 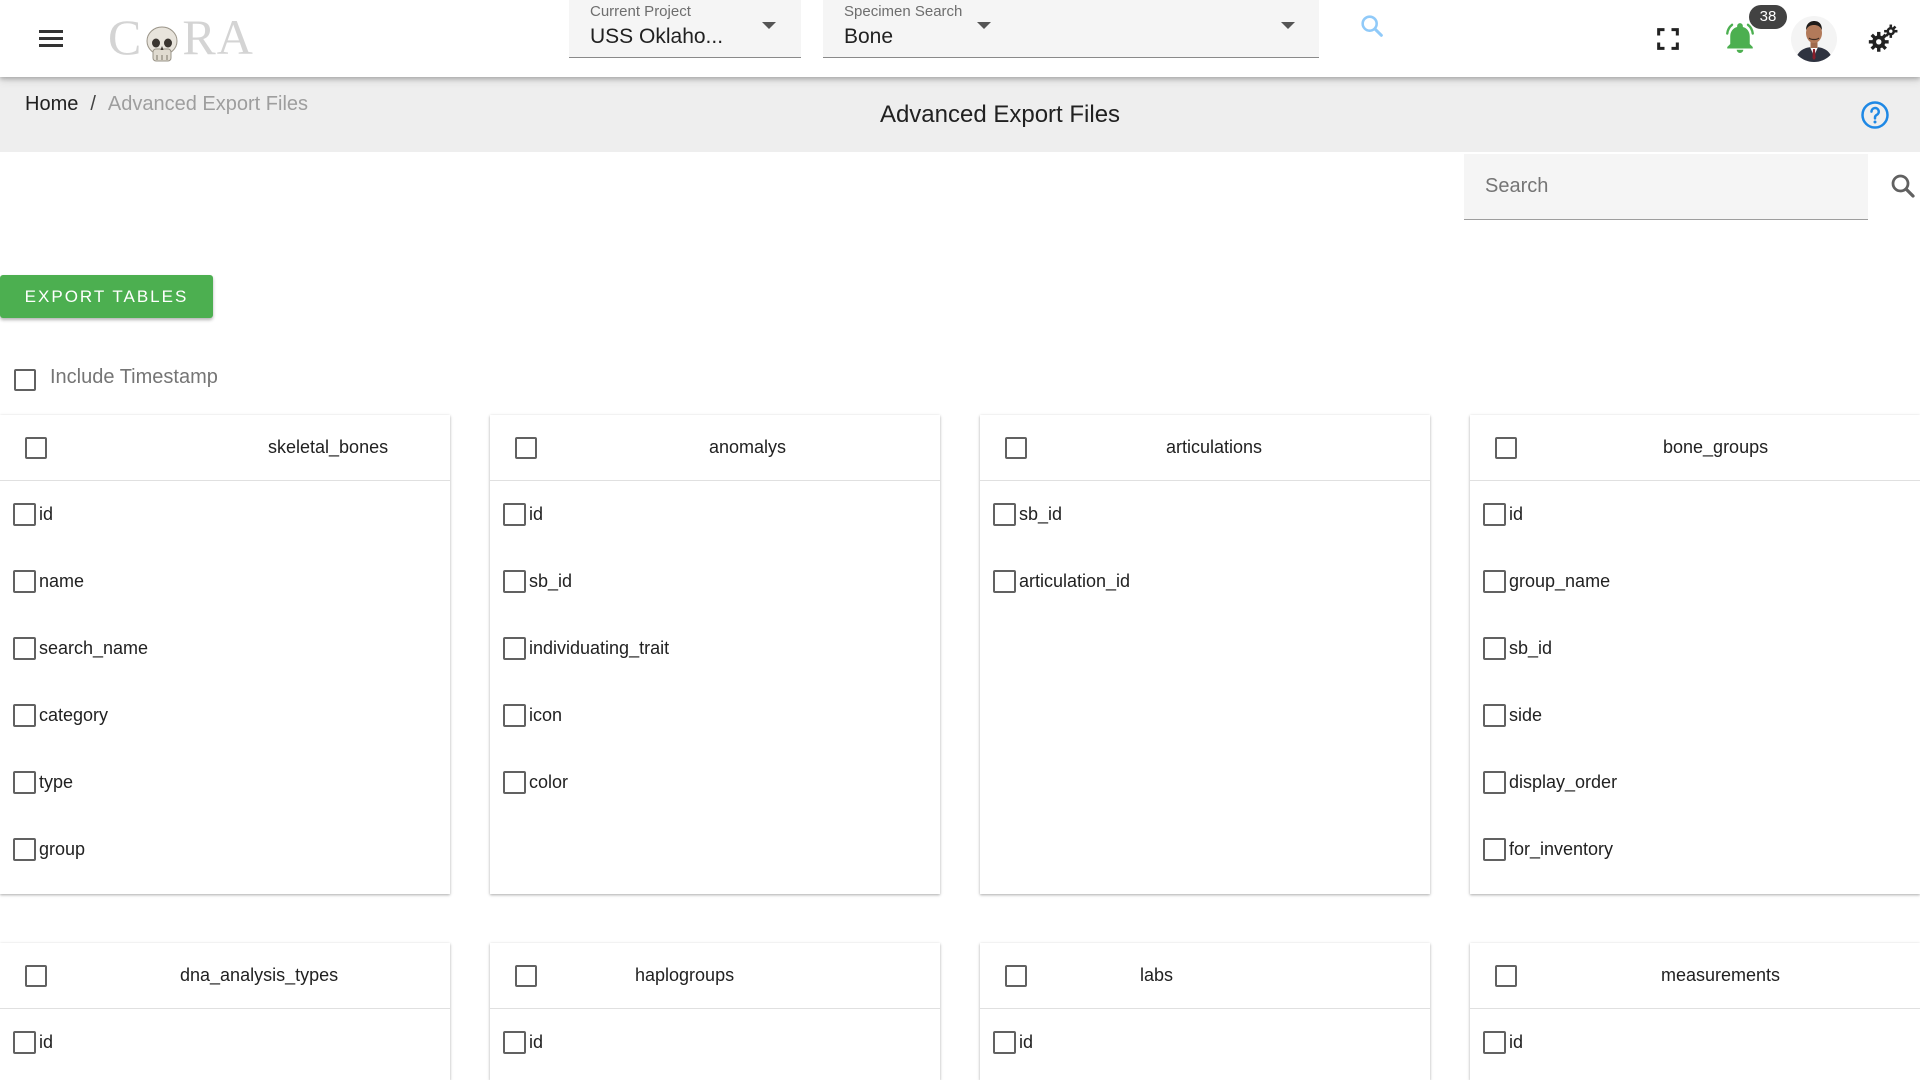 I want to click on specimen-search-value: Bone, so click(x=869, y=36).